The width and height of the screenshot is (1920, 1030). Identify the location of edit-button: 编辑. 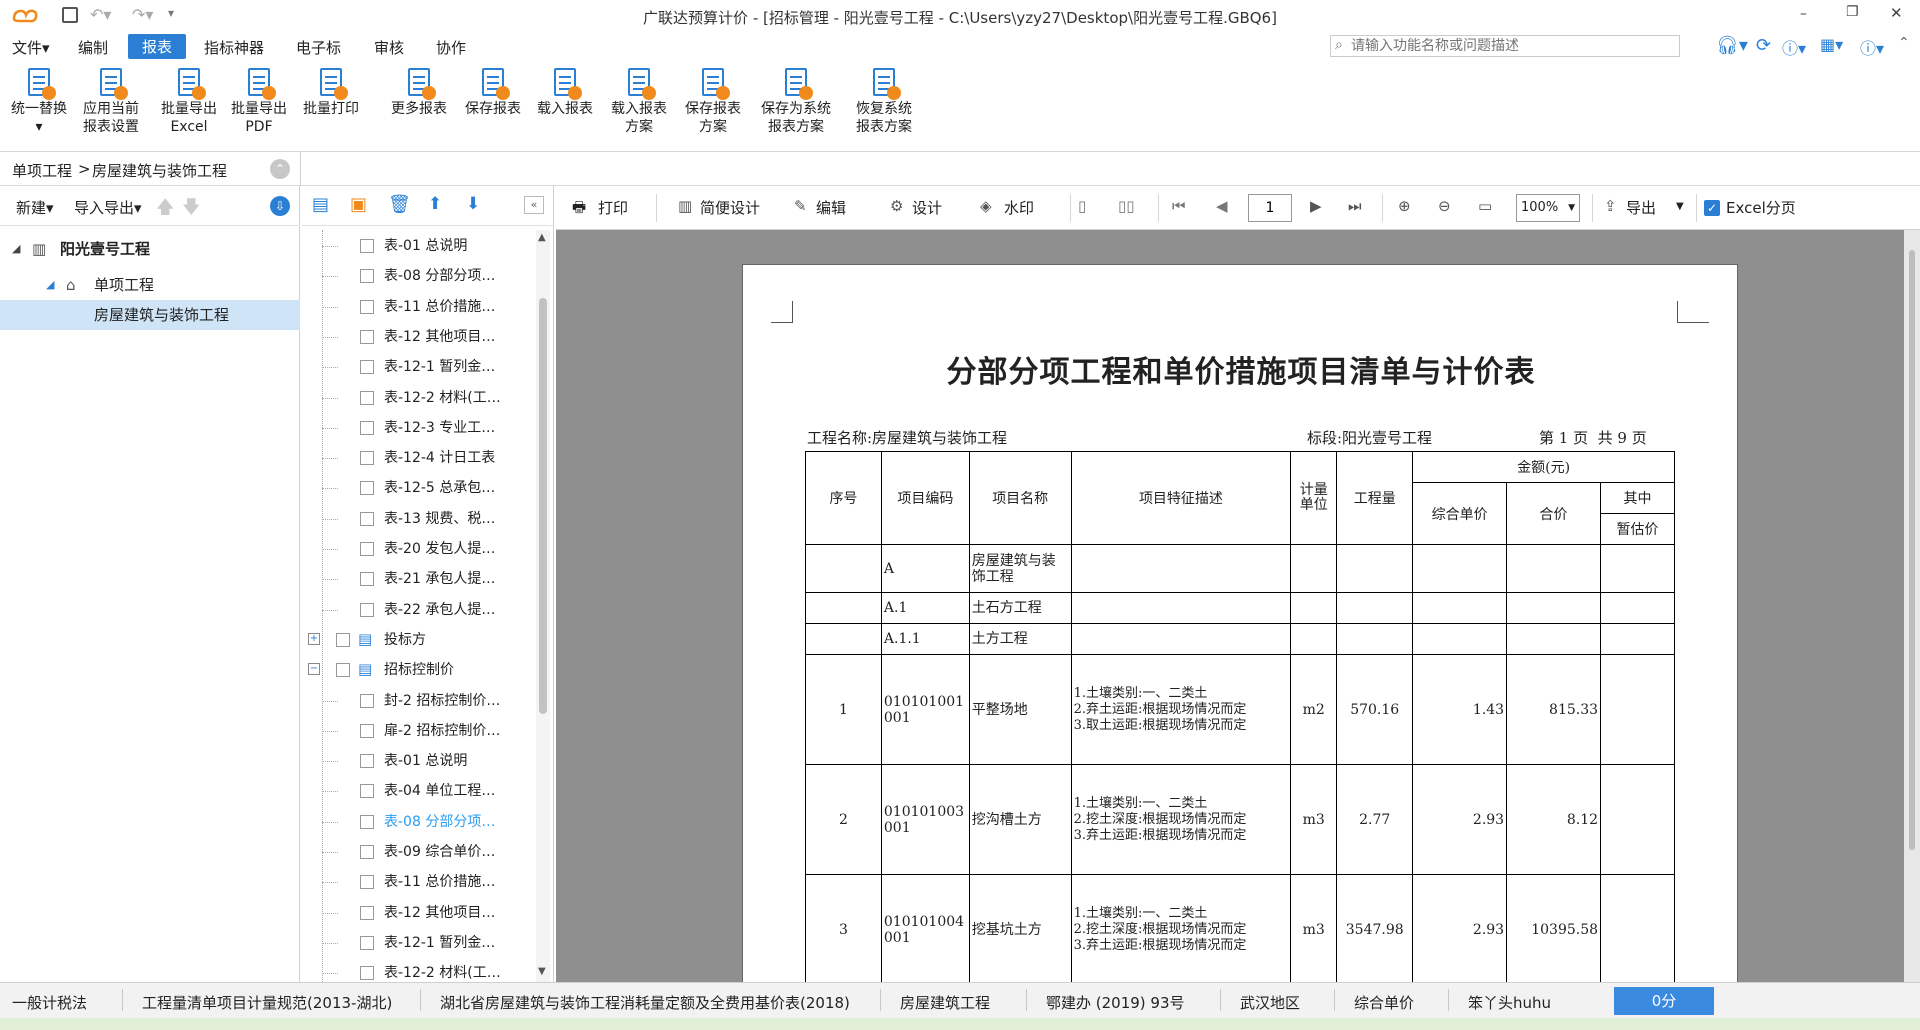
(831, 207).